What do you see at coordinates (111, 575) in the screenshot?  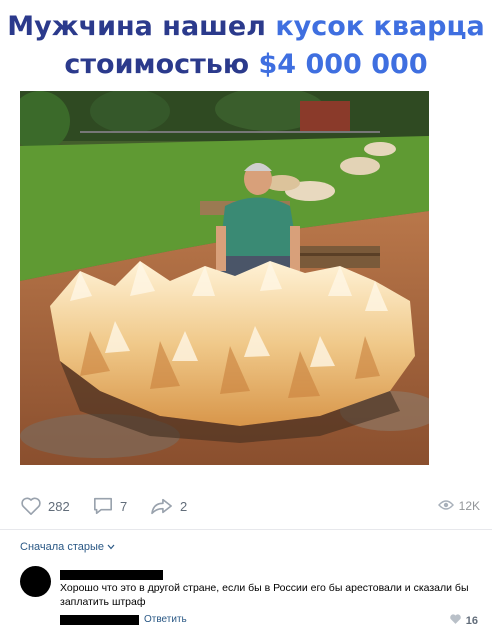 I see `author-name-redacted` at bounding box center [111, 575].